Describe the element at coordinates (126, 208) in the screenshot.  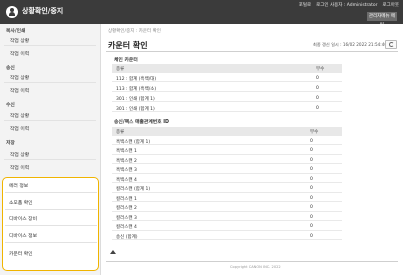
I see `row-type: 컬러스캔 2` at that location.